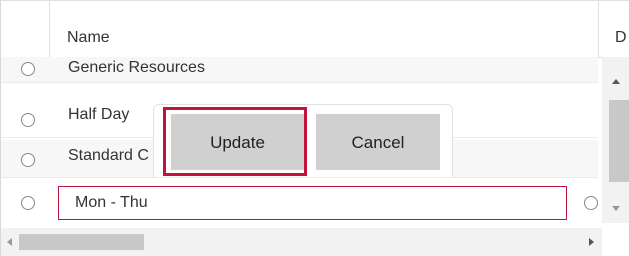 This screenshot has width=629, height=256. What do you see at coordinates (598, 29) in the screenshot?
I see `column-divider` at bounding box center [598, 29].